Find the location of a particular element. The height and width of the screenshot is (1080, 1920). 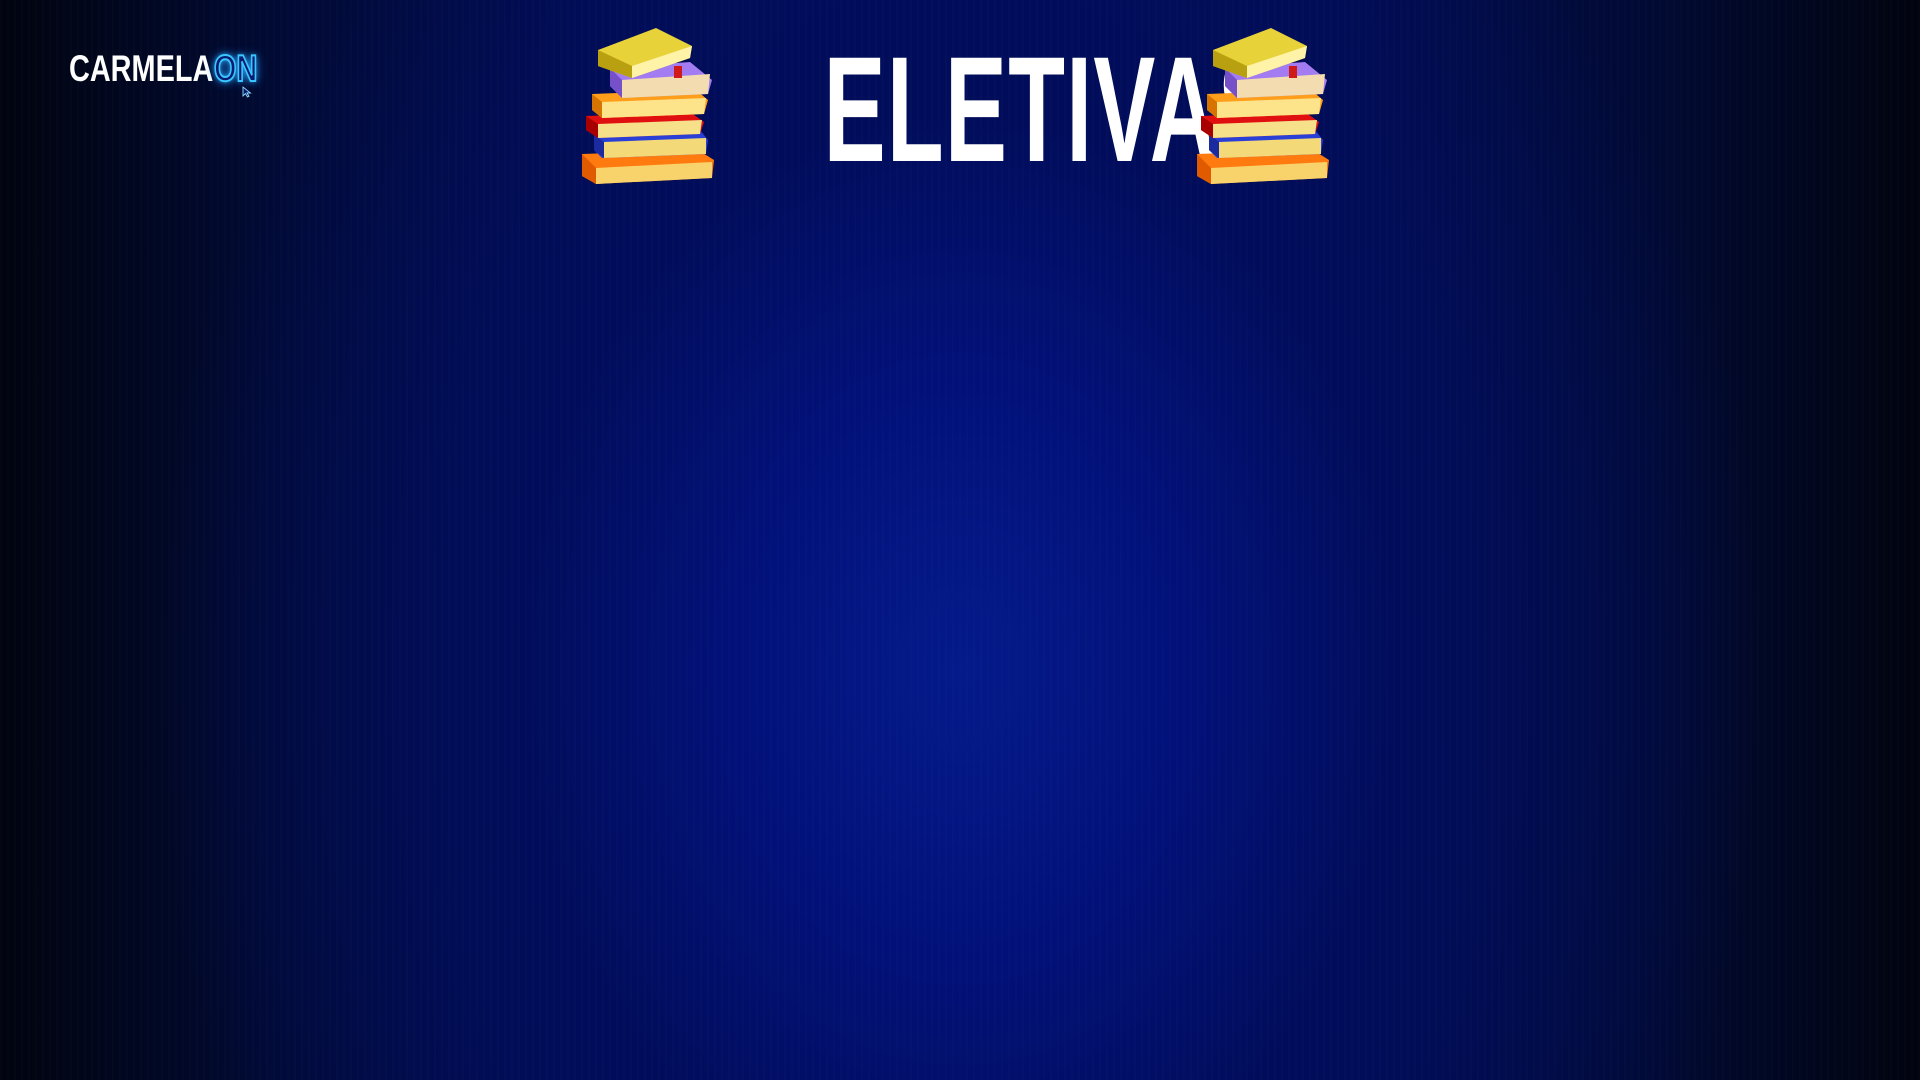

brand-name: CARMELA is located at coordinates (141, 68).